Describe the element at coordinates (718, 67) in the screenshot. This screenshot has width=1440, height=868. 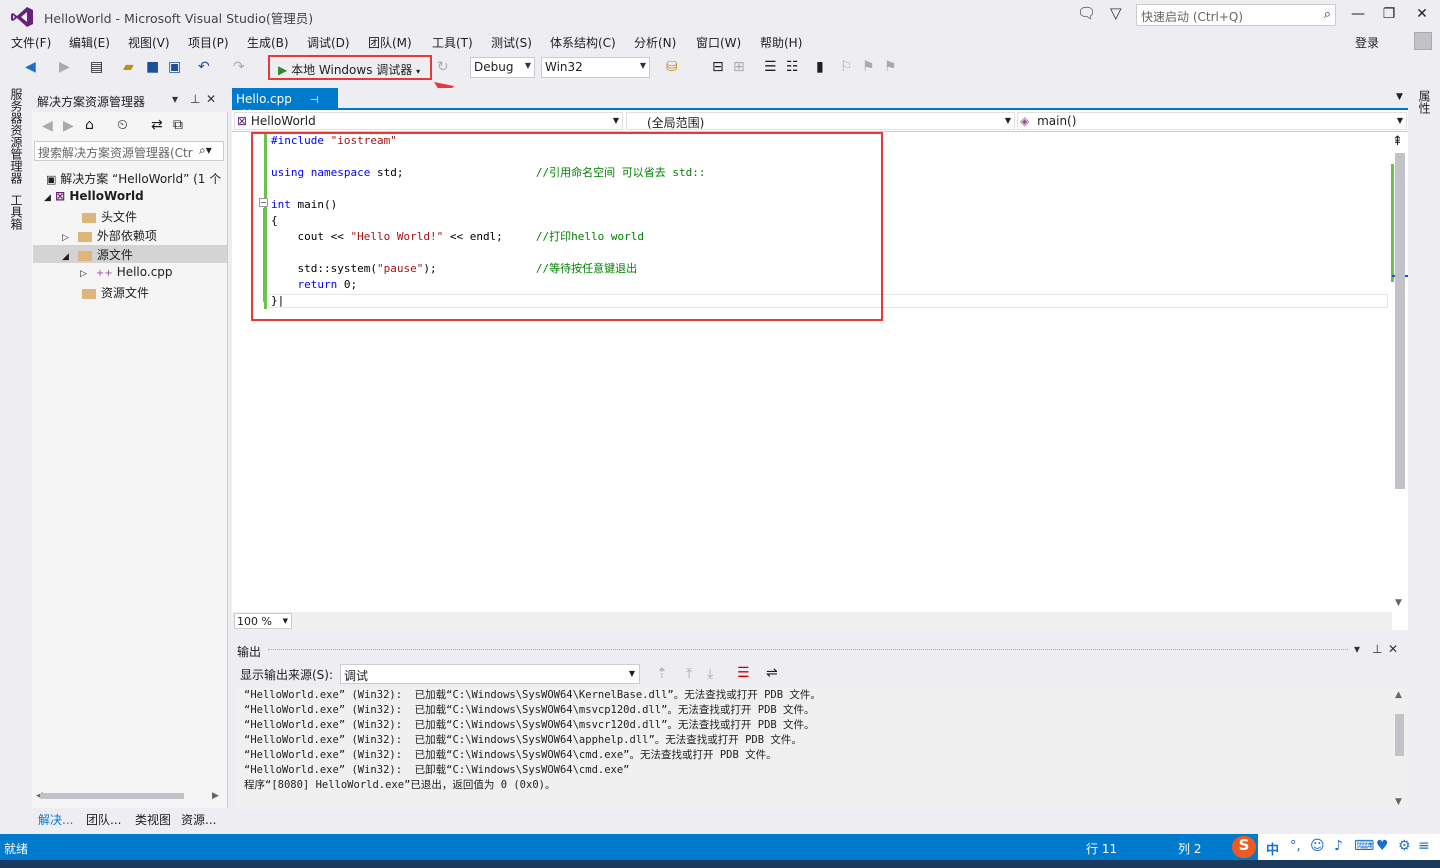
I see `indent-icon: ⊟` at that location.